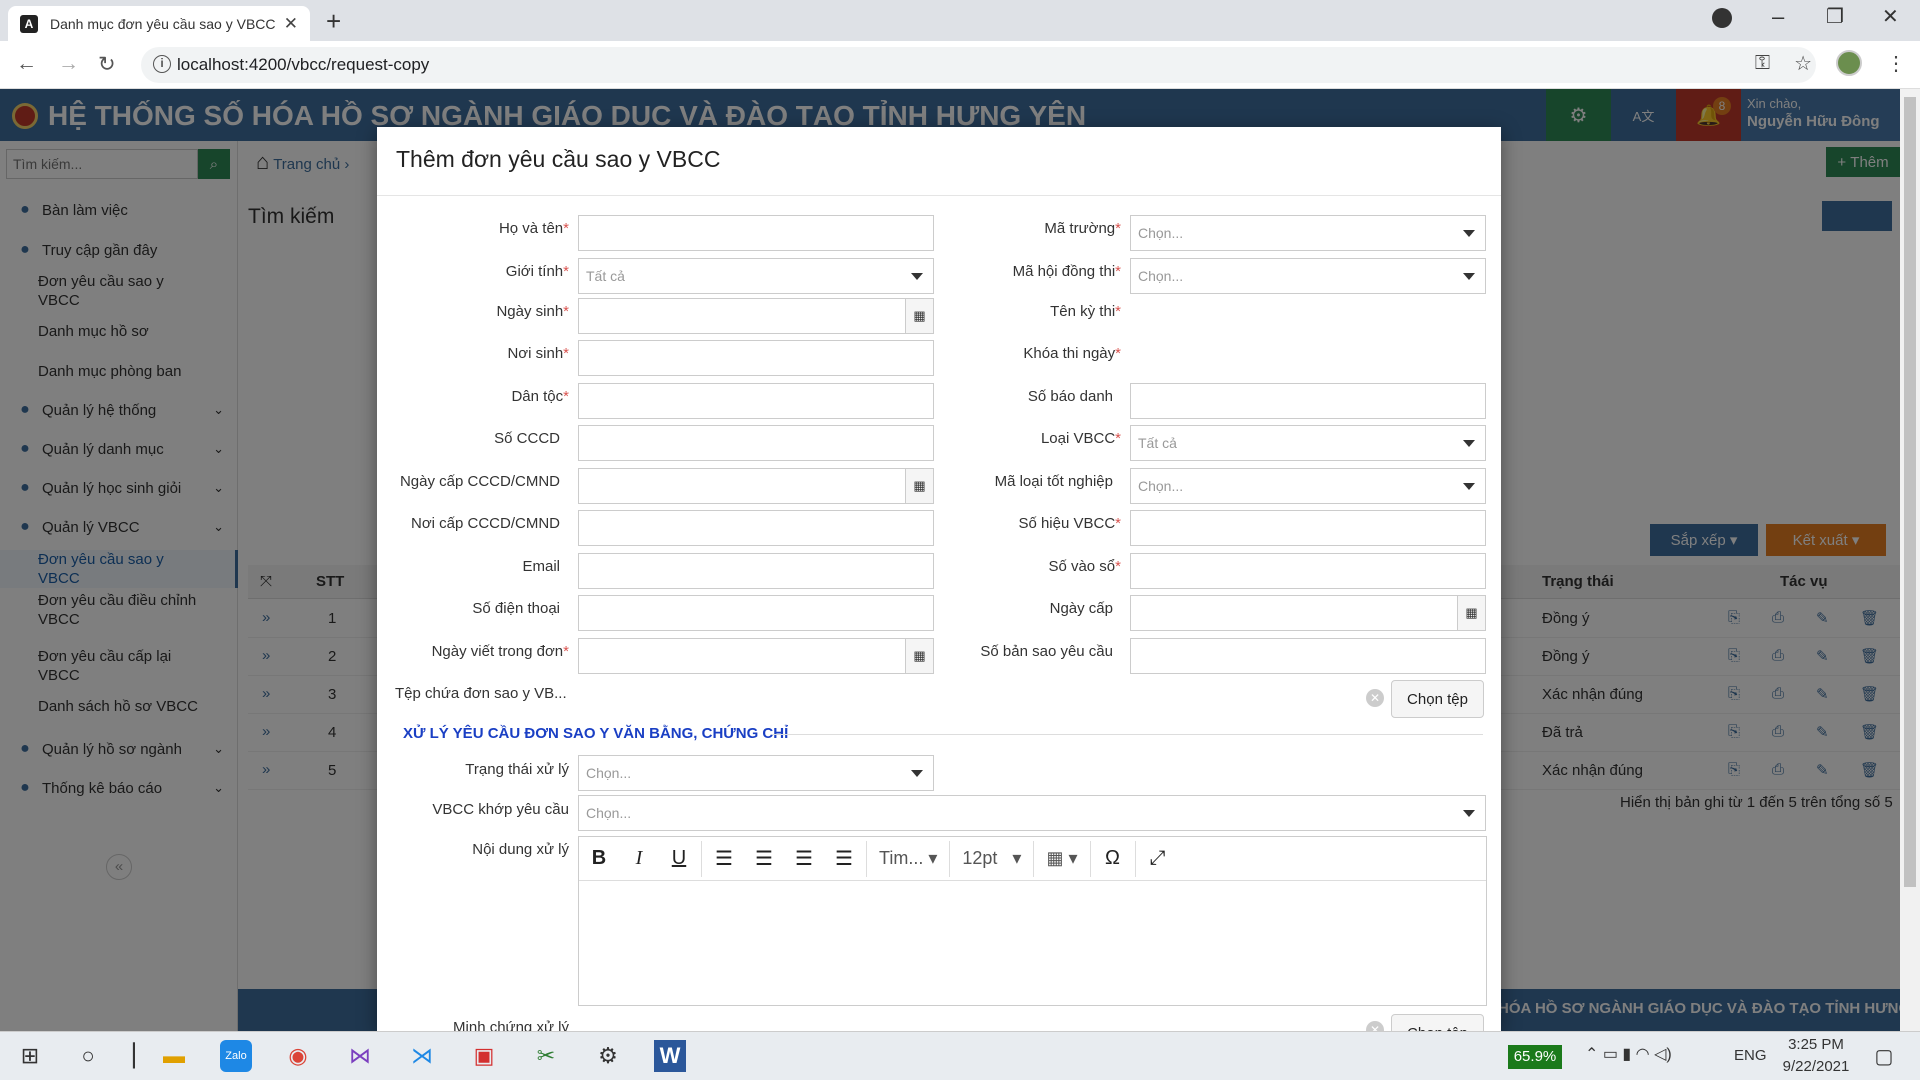 This screenshot has height=1080, width=1920. I want to click on italic-icon: I, so click(639, 858).